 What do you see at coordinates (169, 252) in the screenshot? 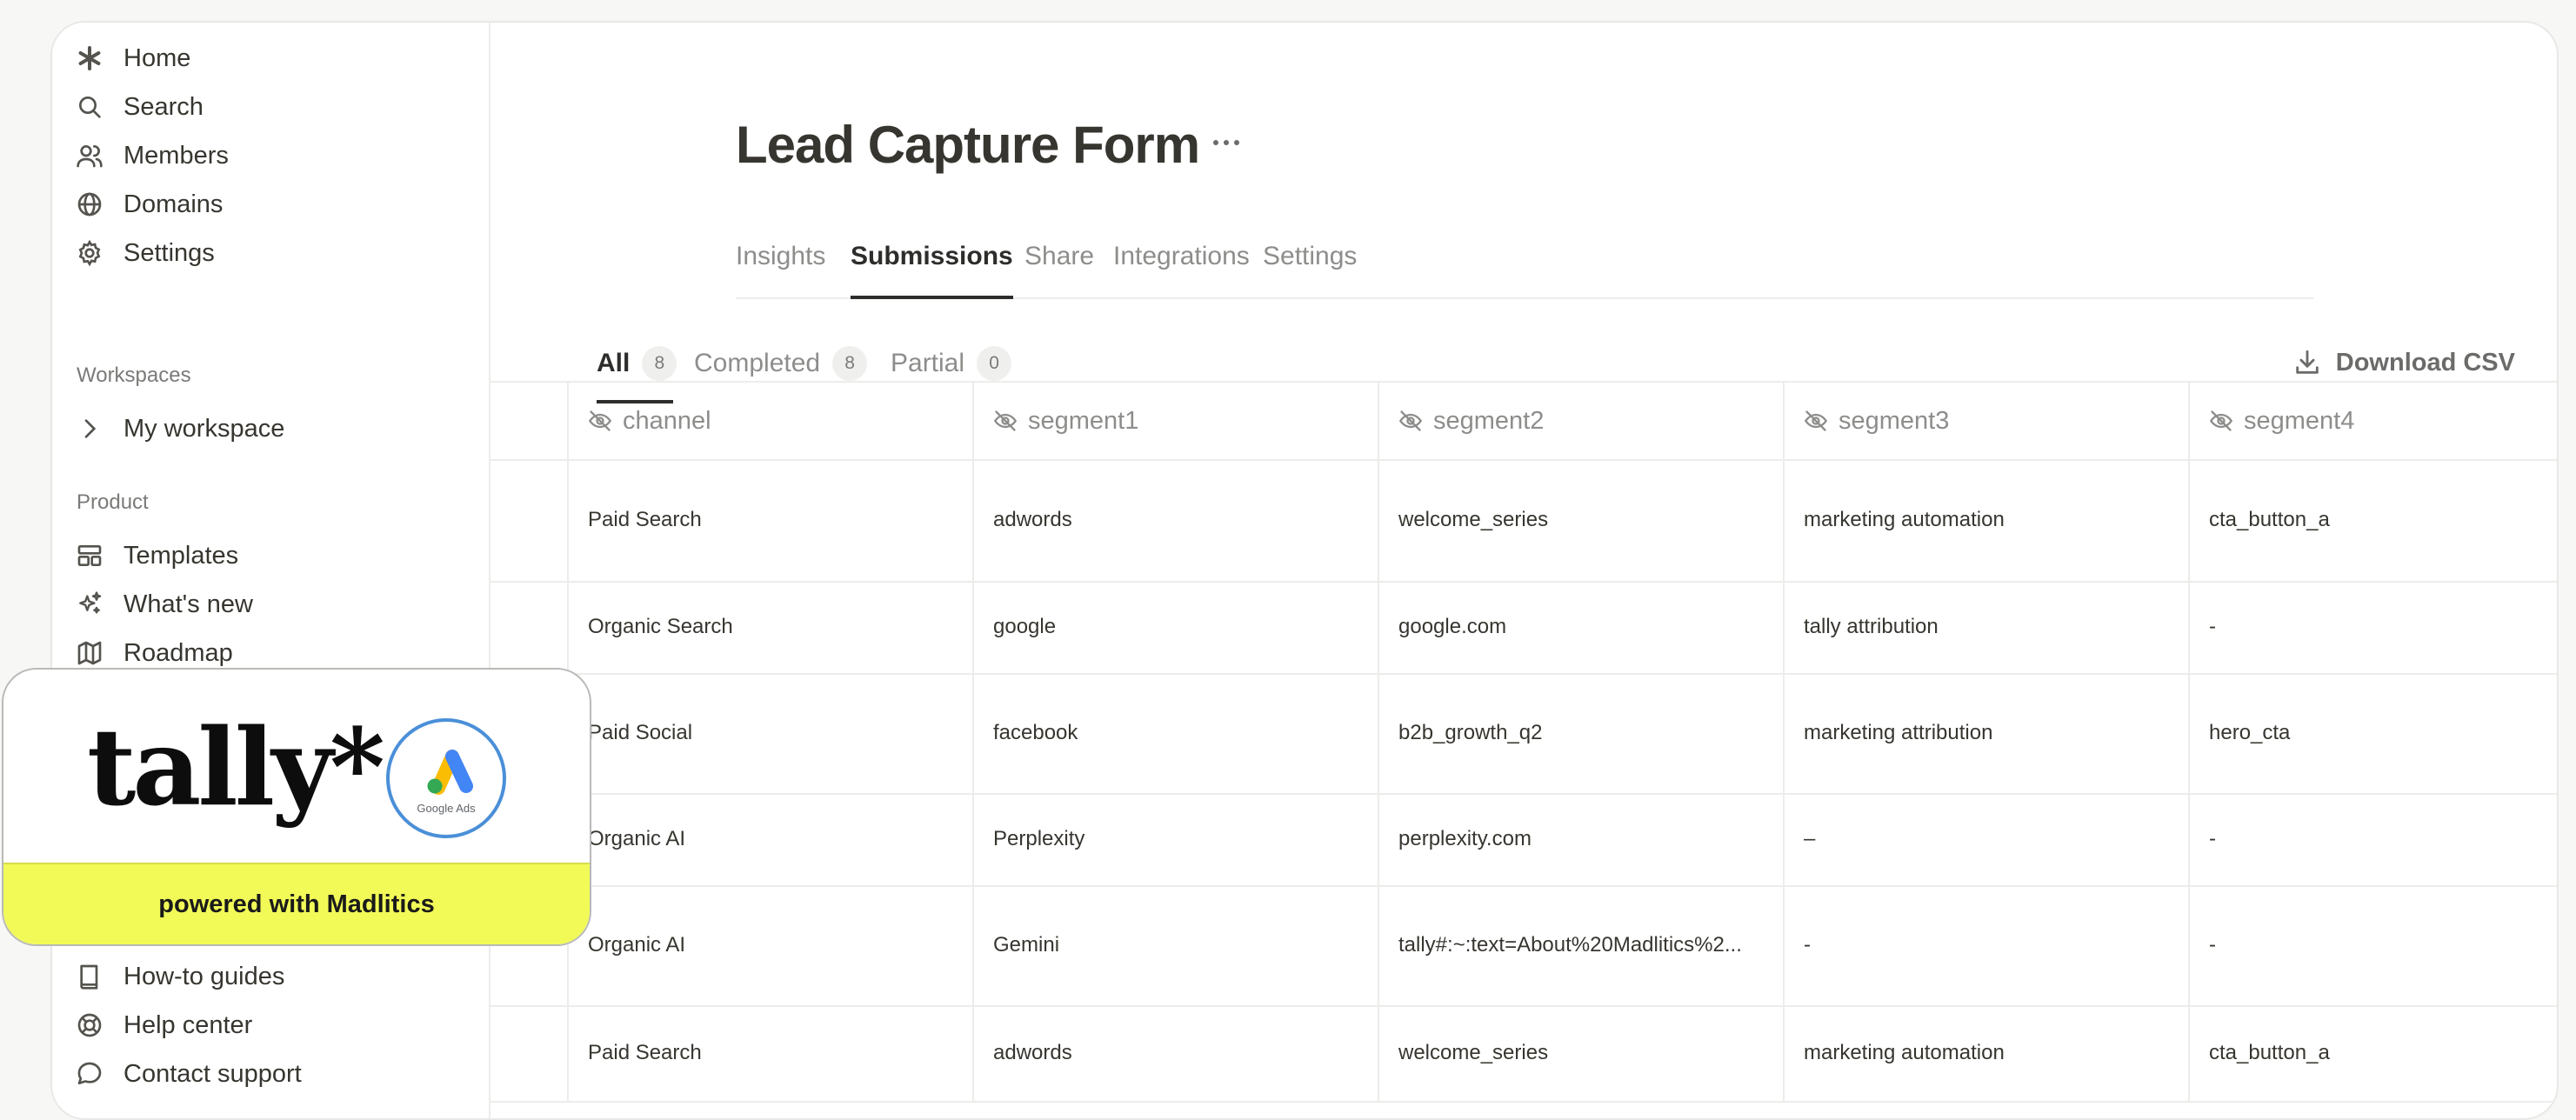
I see `sidebar-item-label: Settings` at bounding box center [169, 252].